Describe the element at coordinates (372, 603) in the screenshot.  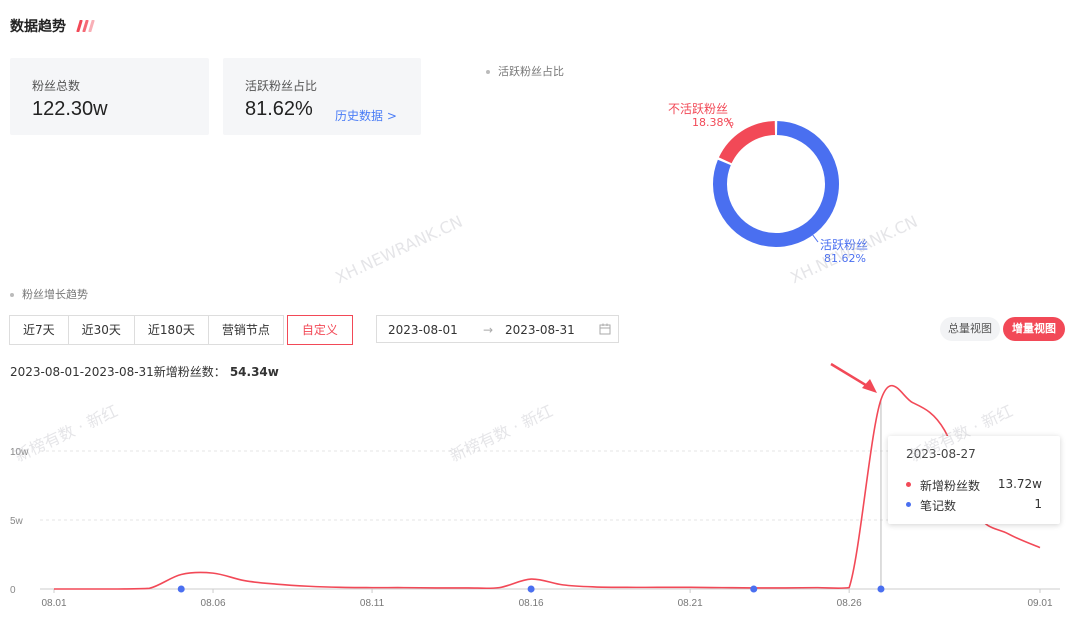
I see `x-tick-label: 08.11` at that location.